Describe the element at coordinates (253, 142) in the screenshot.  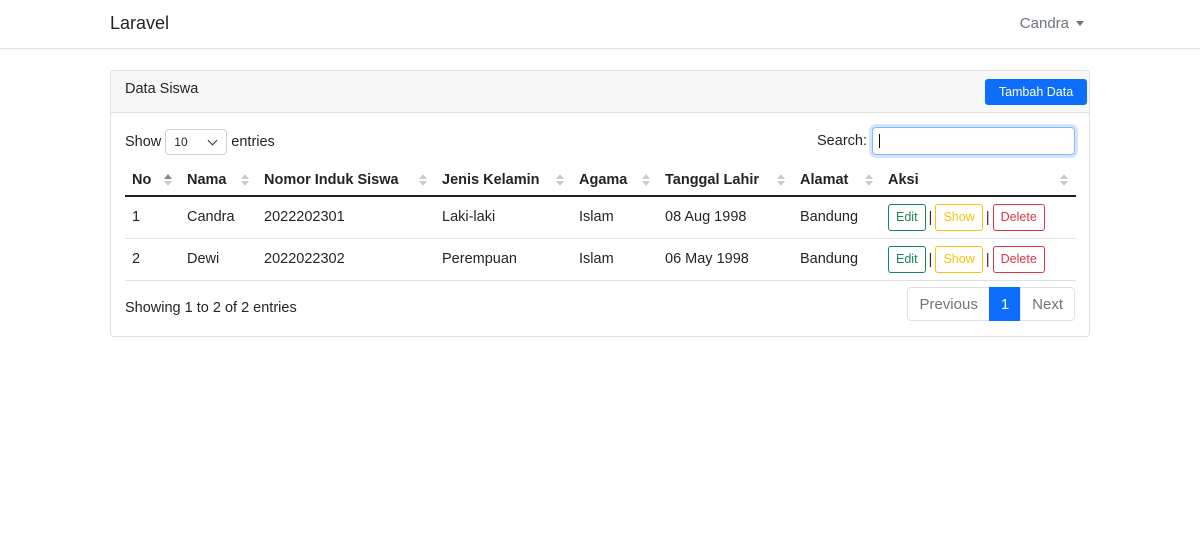
I see `length-suffix: entries` at that location.